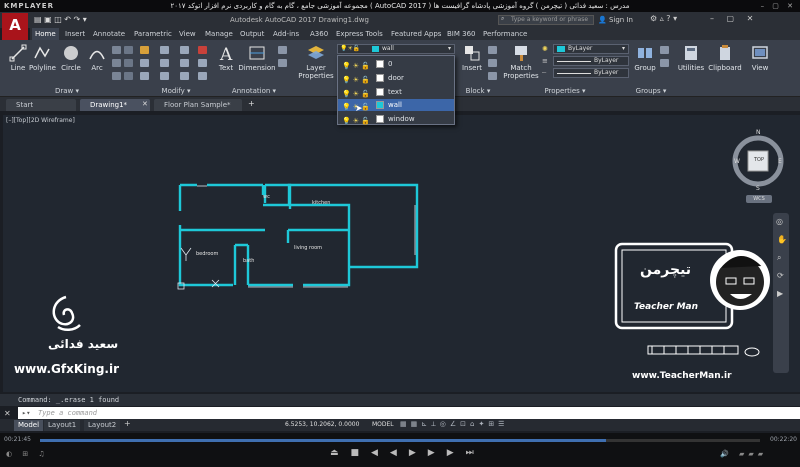  I want to click on viewcube-e: E, so click(780, 161).